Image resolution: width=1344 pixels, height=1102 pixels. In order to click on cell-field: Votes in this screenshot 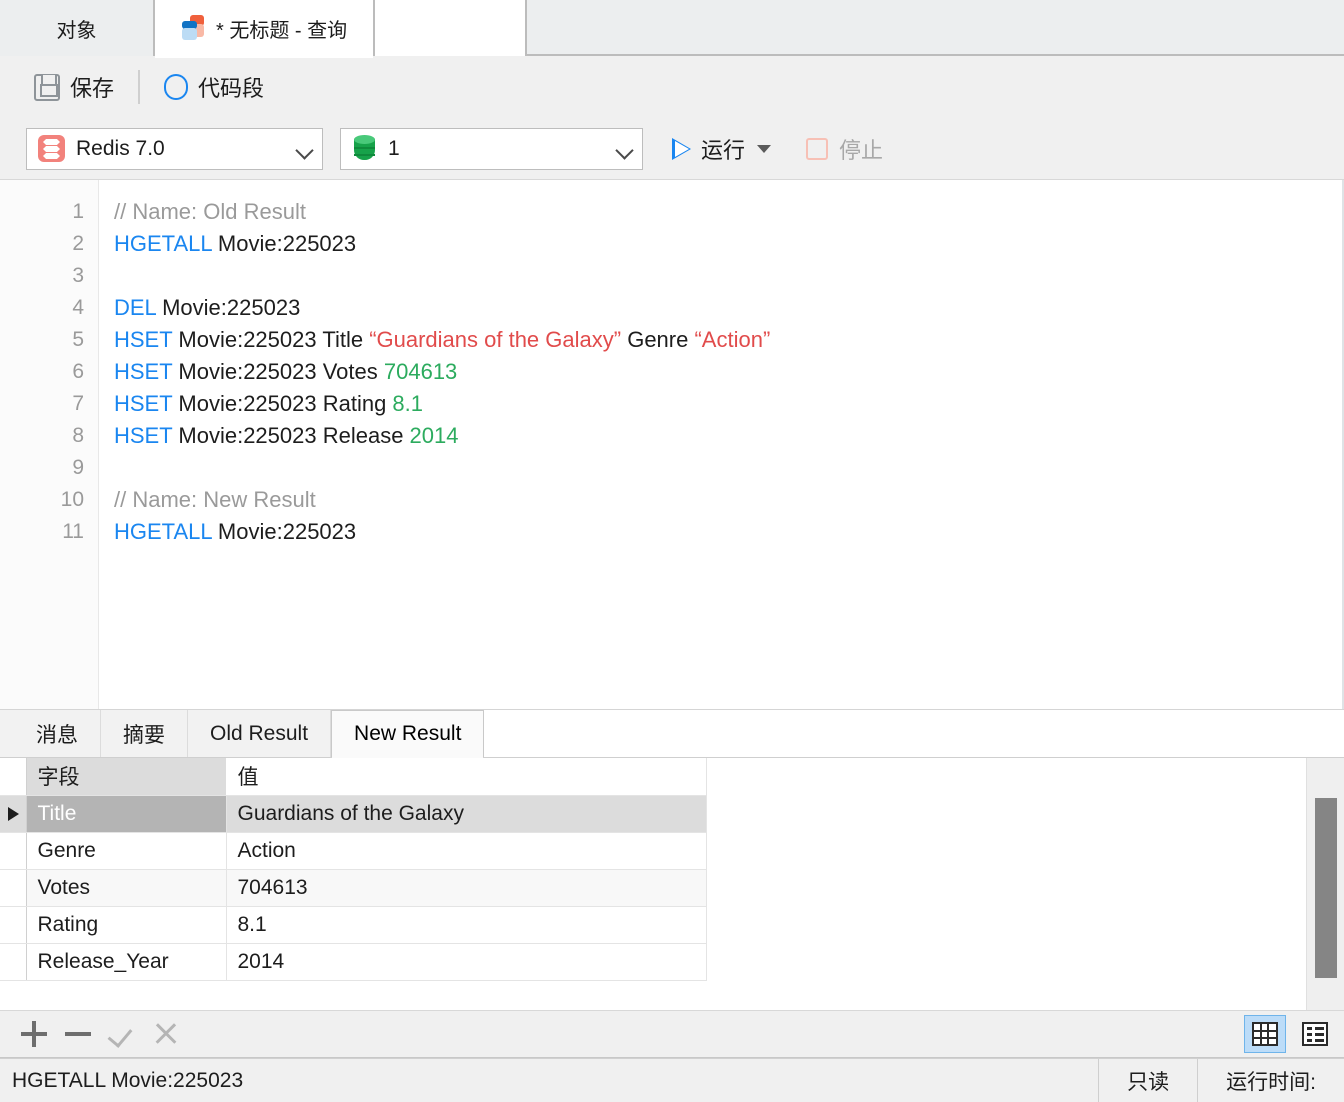, I will do `click(126, 888)`.